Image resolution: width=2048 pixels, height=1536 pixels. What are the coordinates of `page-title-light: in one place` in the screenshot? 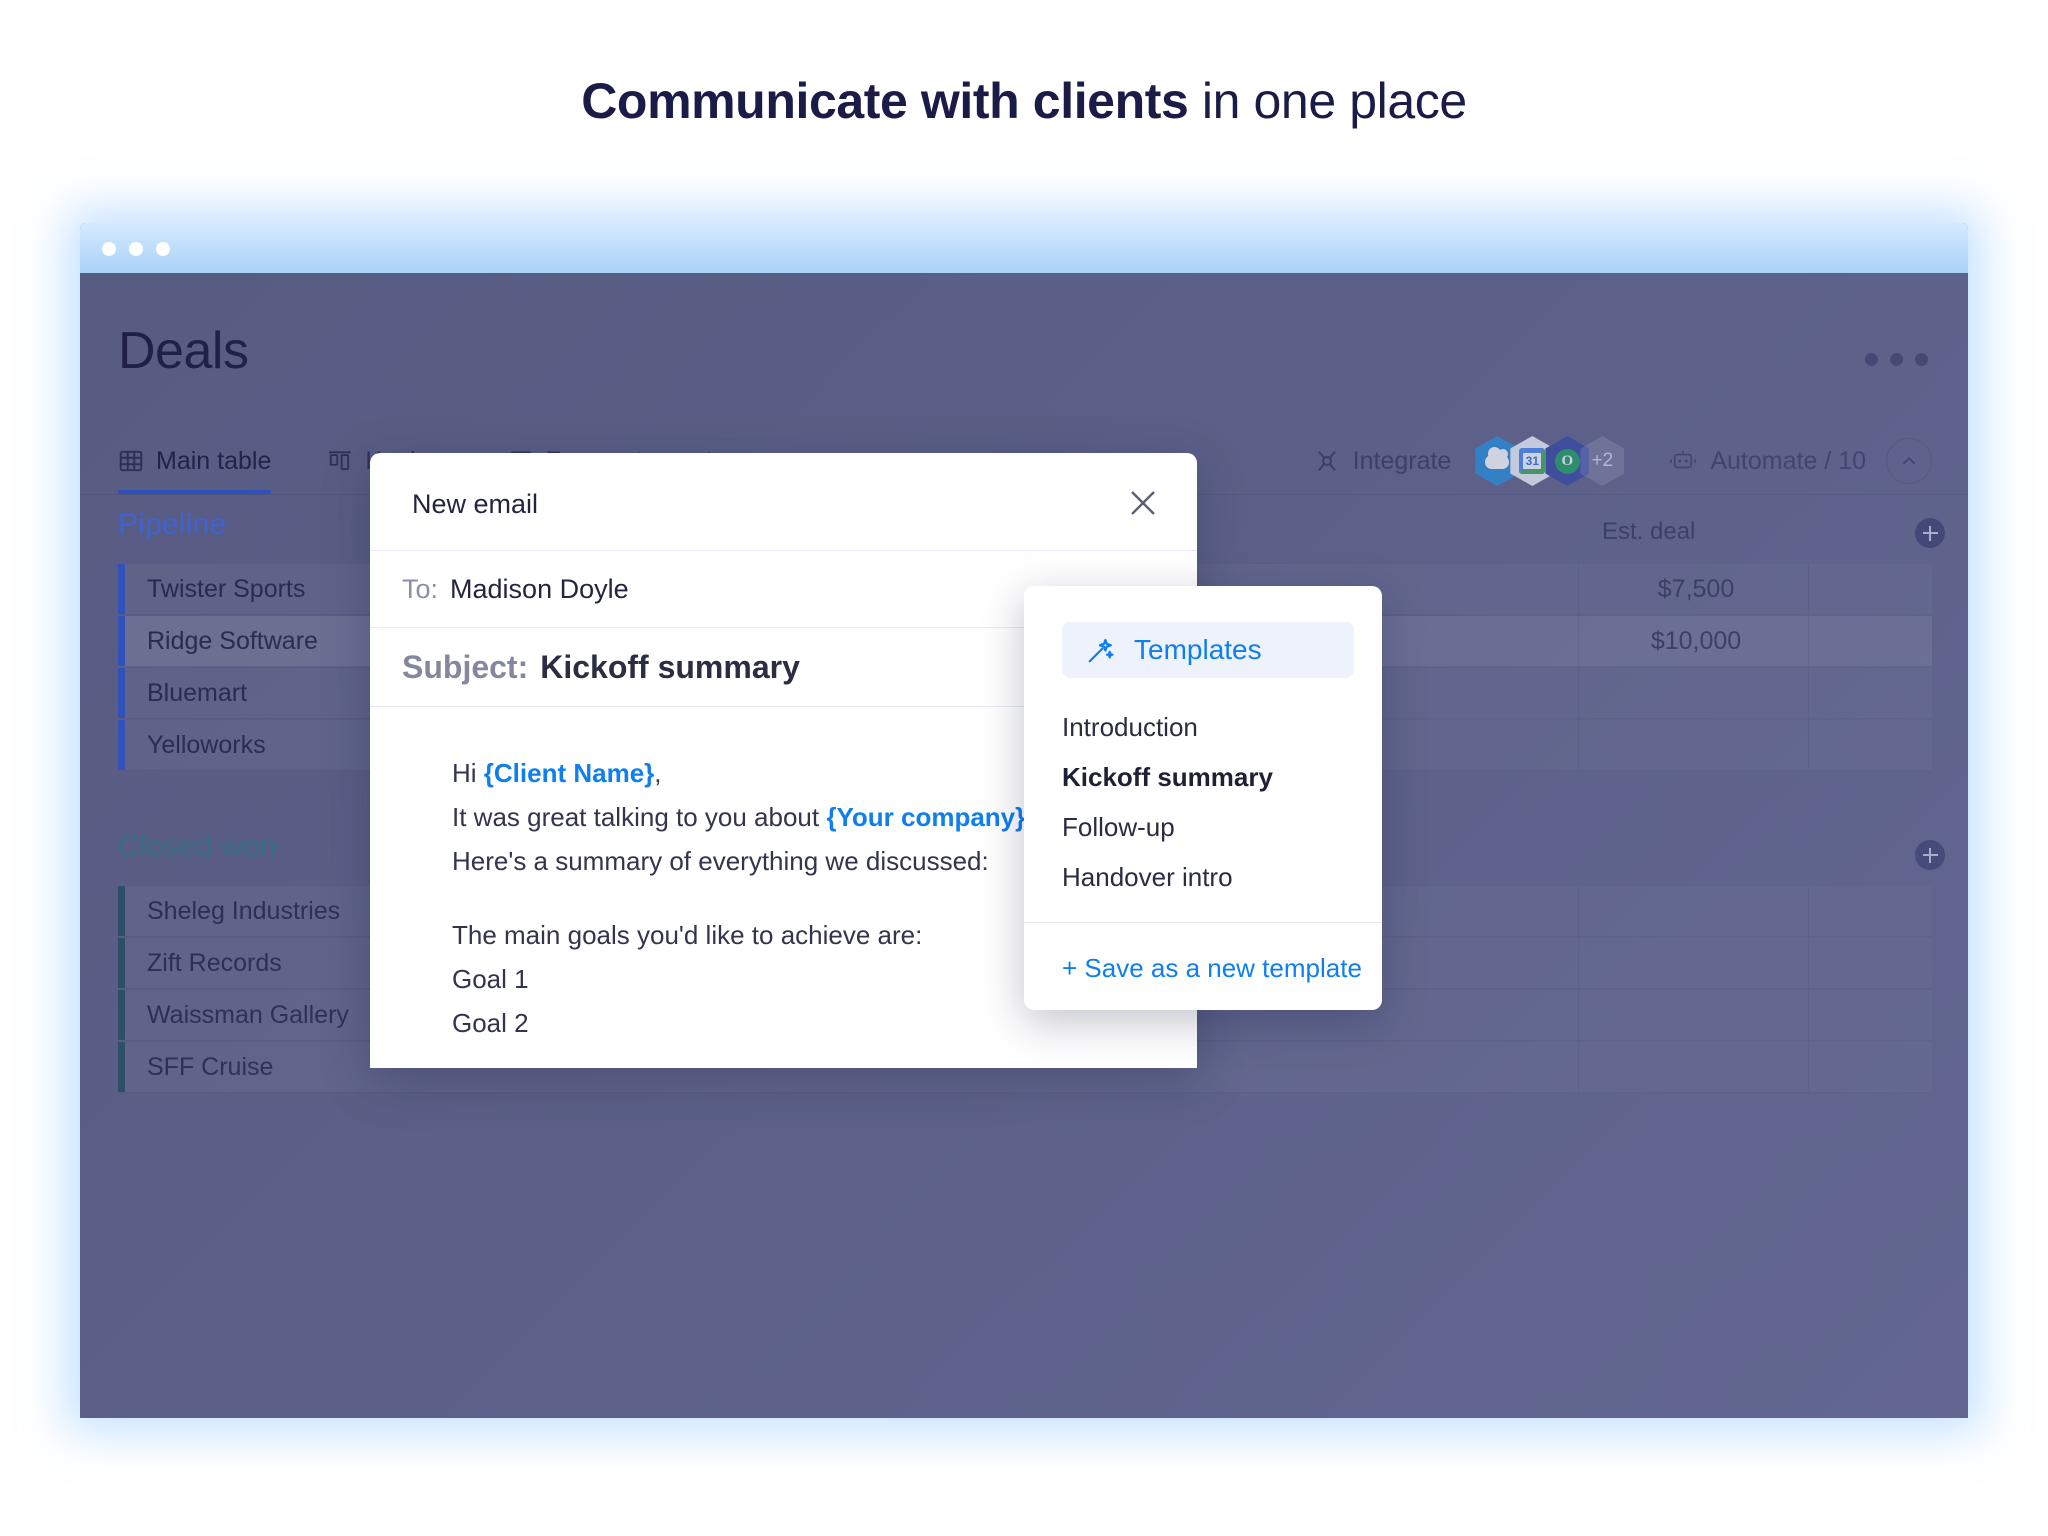 It's located at (1327, 101).